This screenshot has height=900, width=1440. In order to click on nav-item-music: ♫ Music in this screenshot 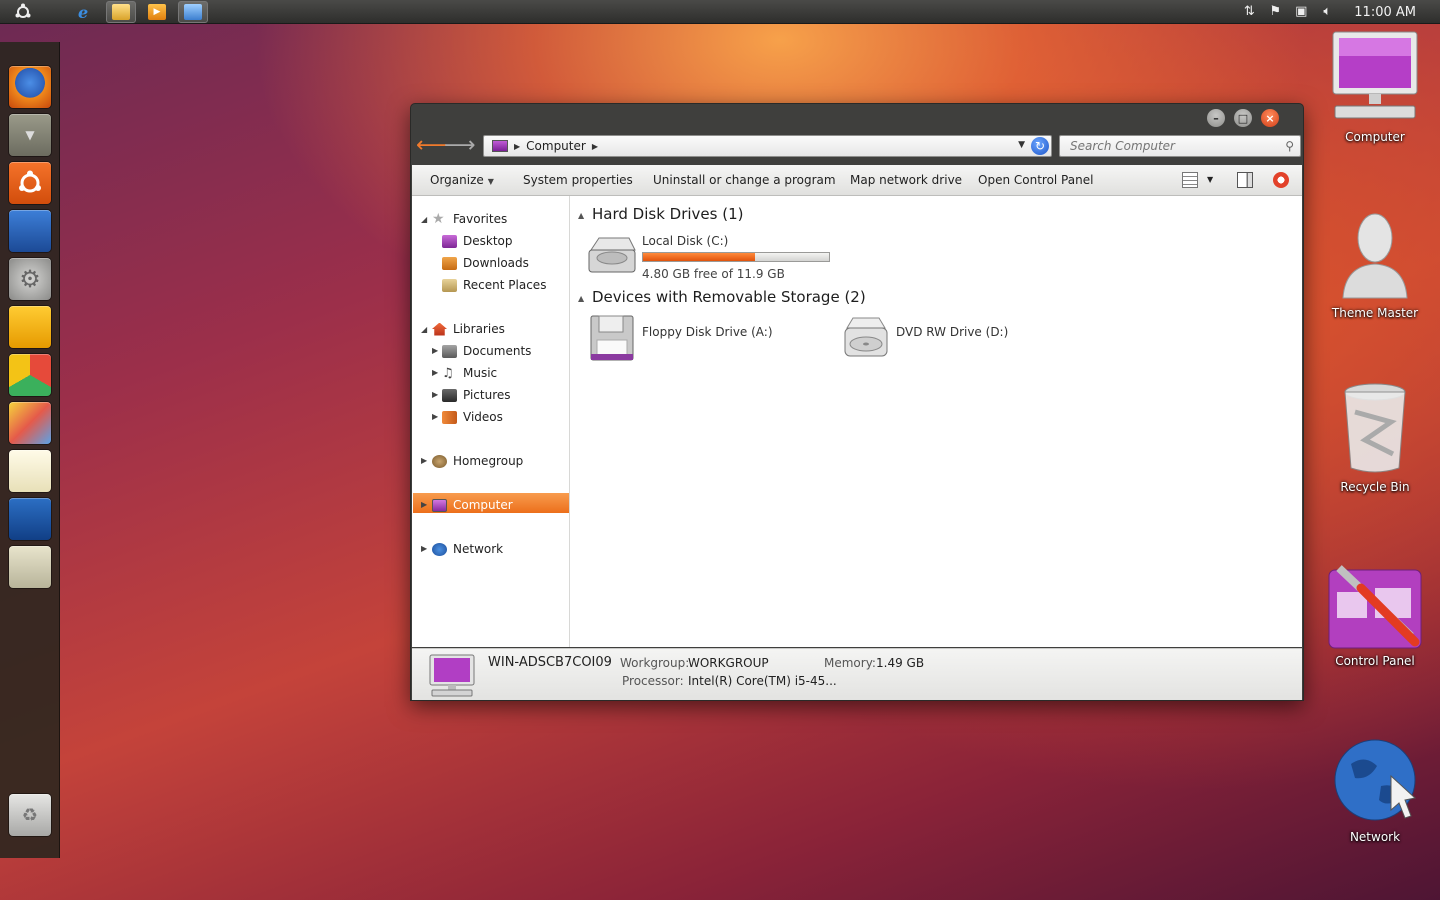, I will do `click(469, 373)`.